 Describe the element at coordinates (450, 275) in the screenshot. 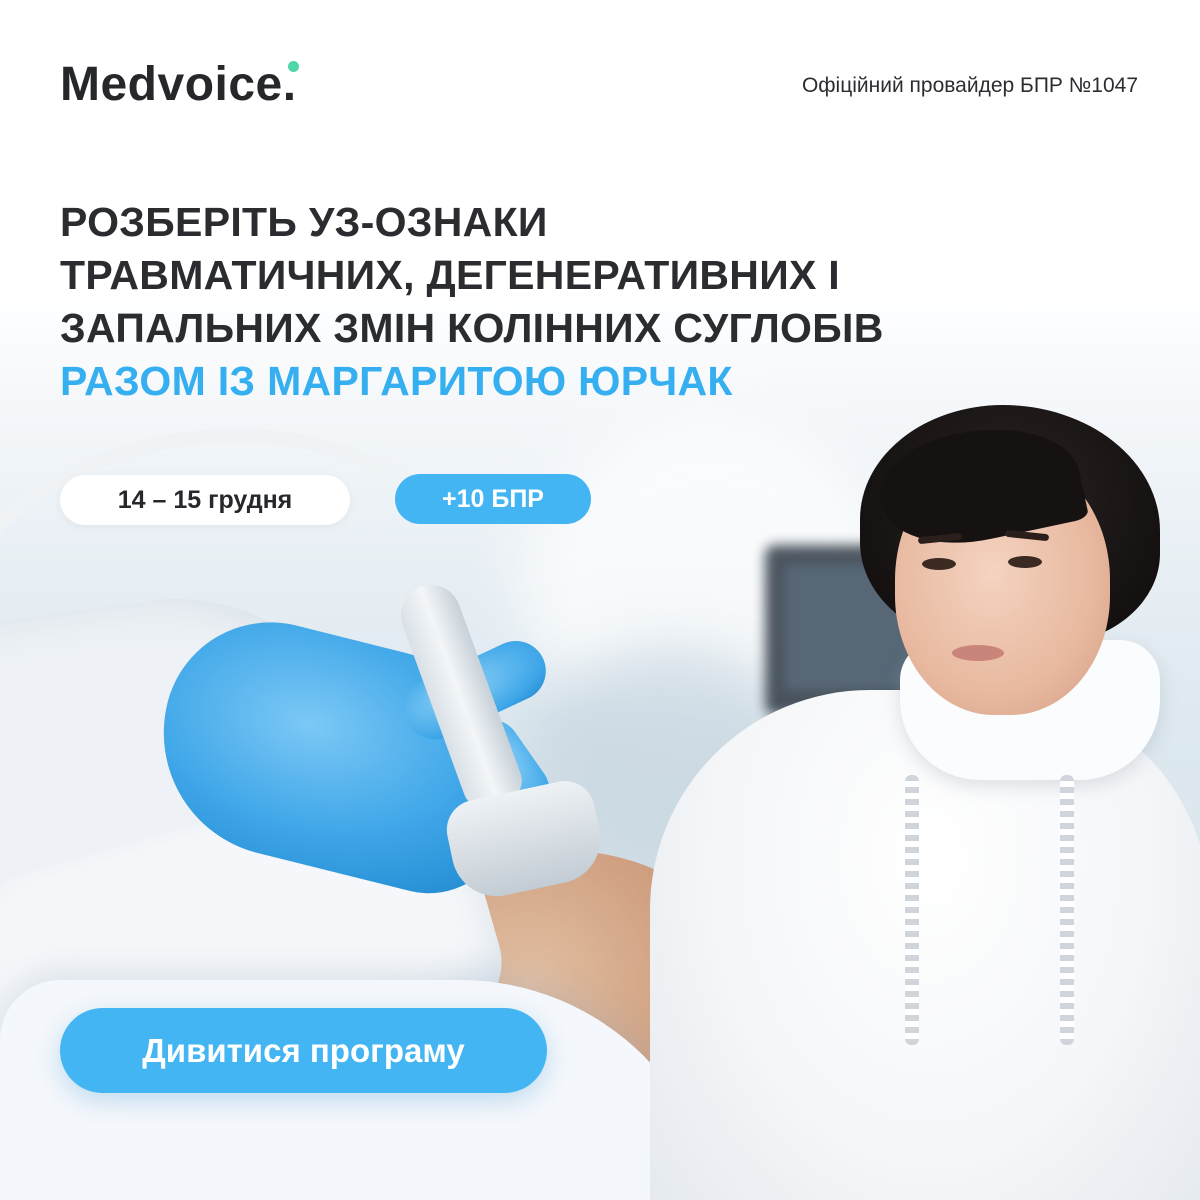

I see `headline-line-2: ТРАВМАТИЧНИХ, ДЕГЕНЕРАТИВНИХ І` at that location.